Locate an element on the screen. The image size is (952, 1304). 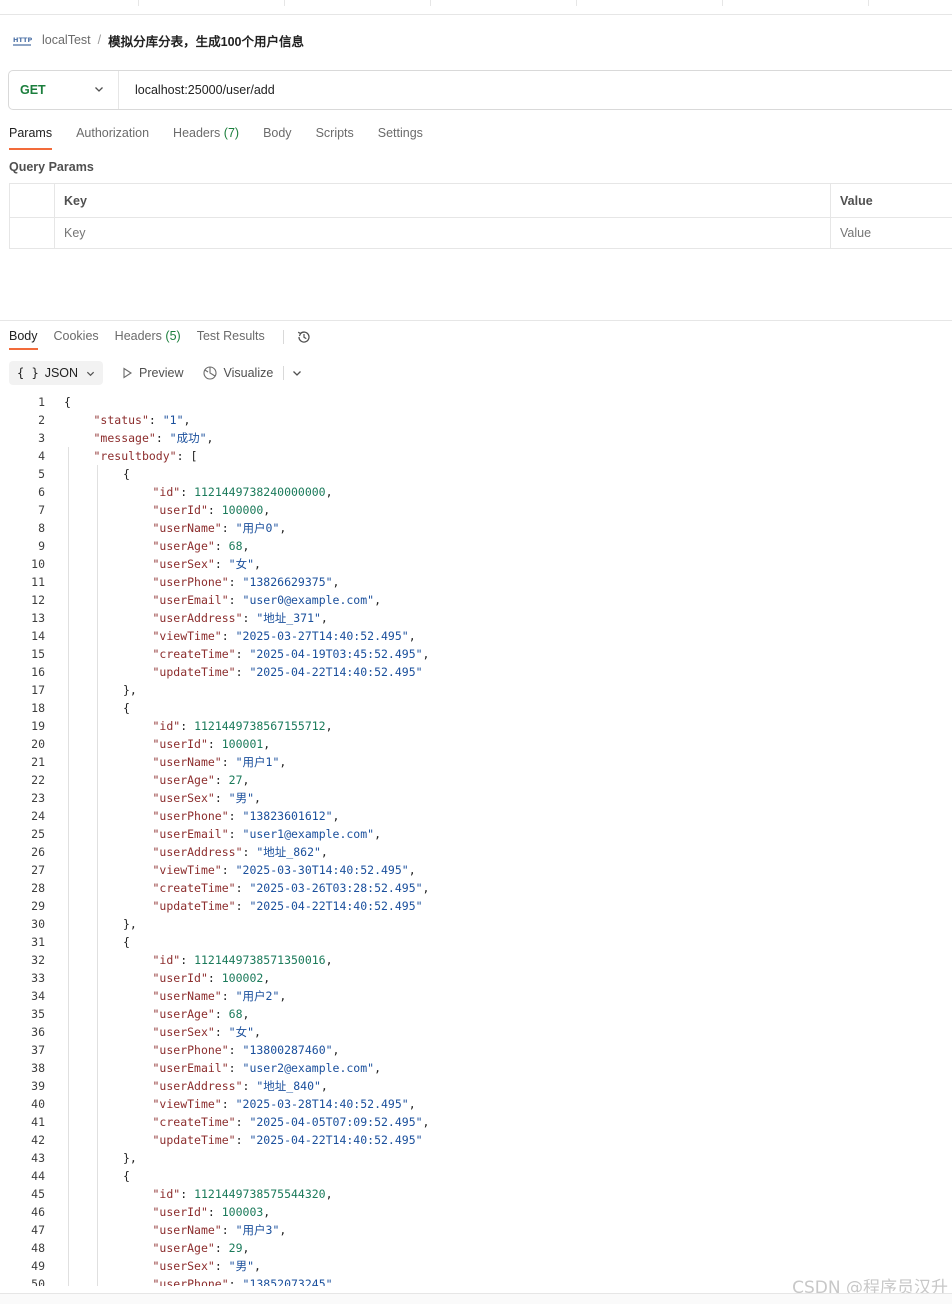
line-number: 17 is located at coordinates (38, 690).